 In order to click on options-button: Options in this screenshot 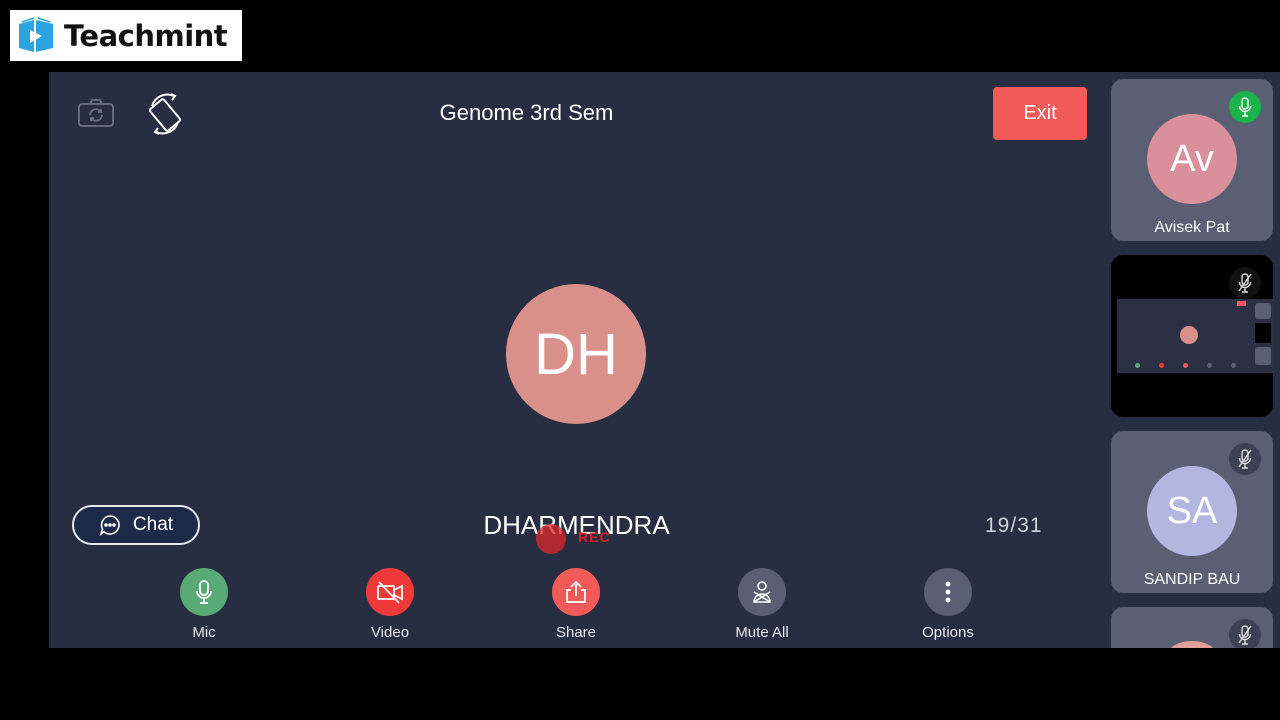, I will do `click(948, 604)`.